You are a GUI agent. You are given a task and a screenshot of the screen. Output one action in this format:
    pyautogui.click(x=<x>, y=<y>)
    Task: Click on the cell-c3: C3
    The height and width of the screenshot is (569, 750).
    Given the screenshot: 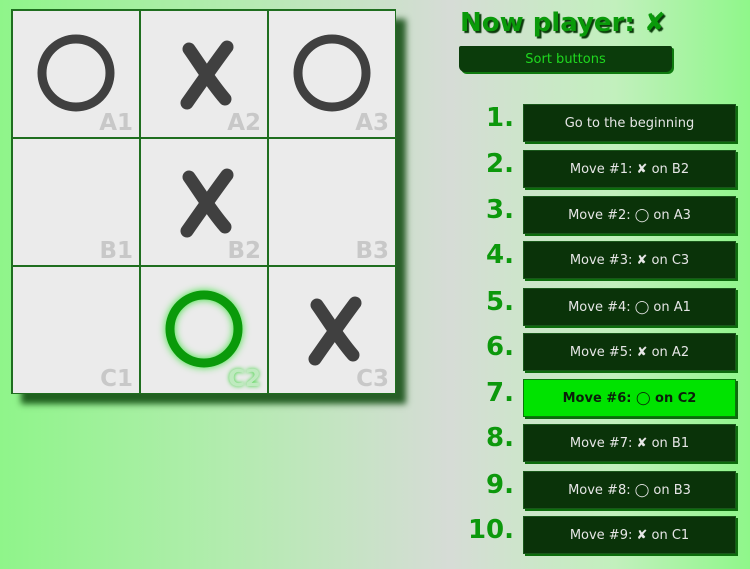 What is the action you would take?
    pyautogui.click(x=332, y=330)
    